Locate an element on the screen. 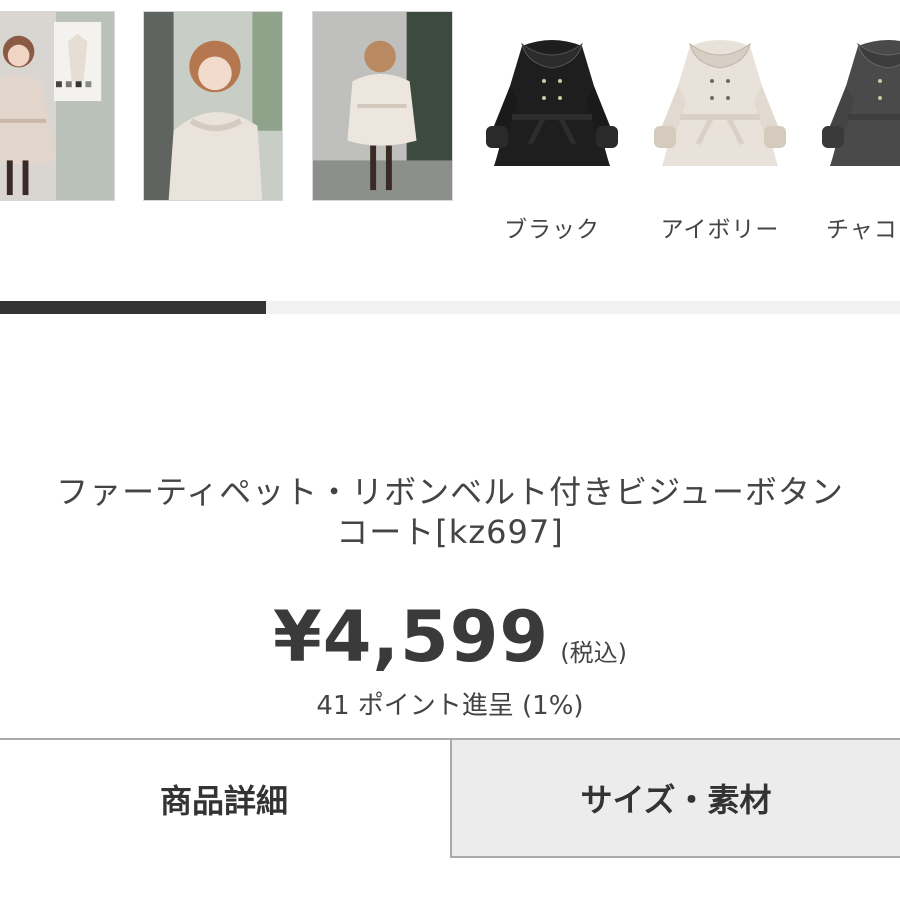 Image resolution: width=900 pixels, height=900 pixels. color-swatch-charcoal: チャコ is located at coordinates (859, 141).